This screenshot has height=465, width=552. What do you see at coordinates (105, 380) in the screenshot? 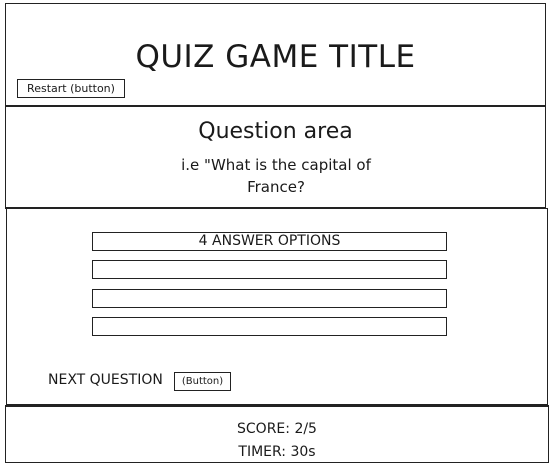
I see `next-question-label: NEXT QUESTION` at bounding box center [105, 380].